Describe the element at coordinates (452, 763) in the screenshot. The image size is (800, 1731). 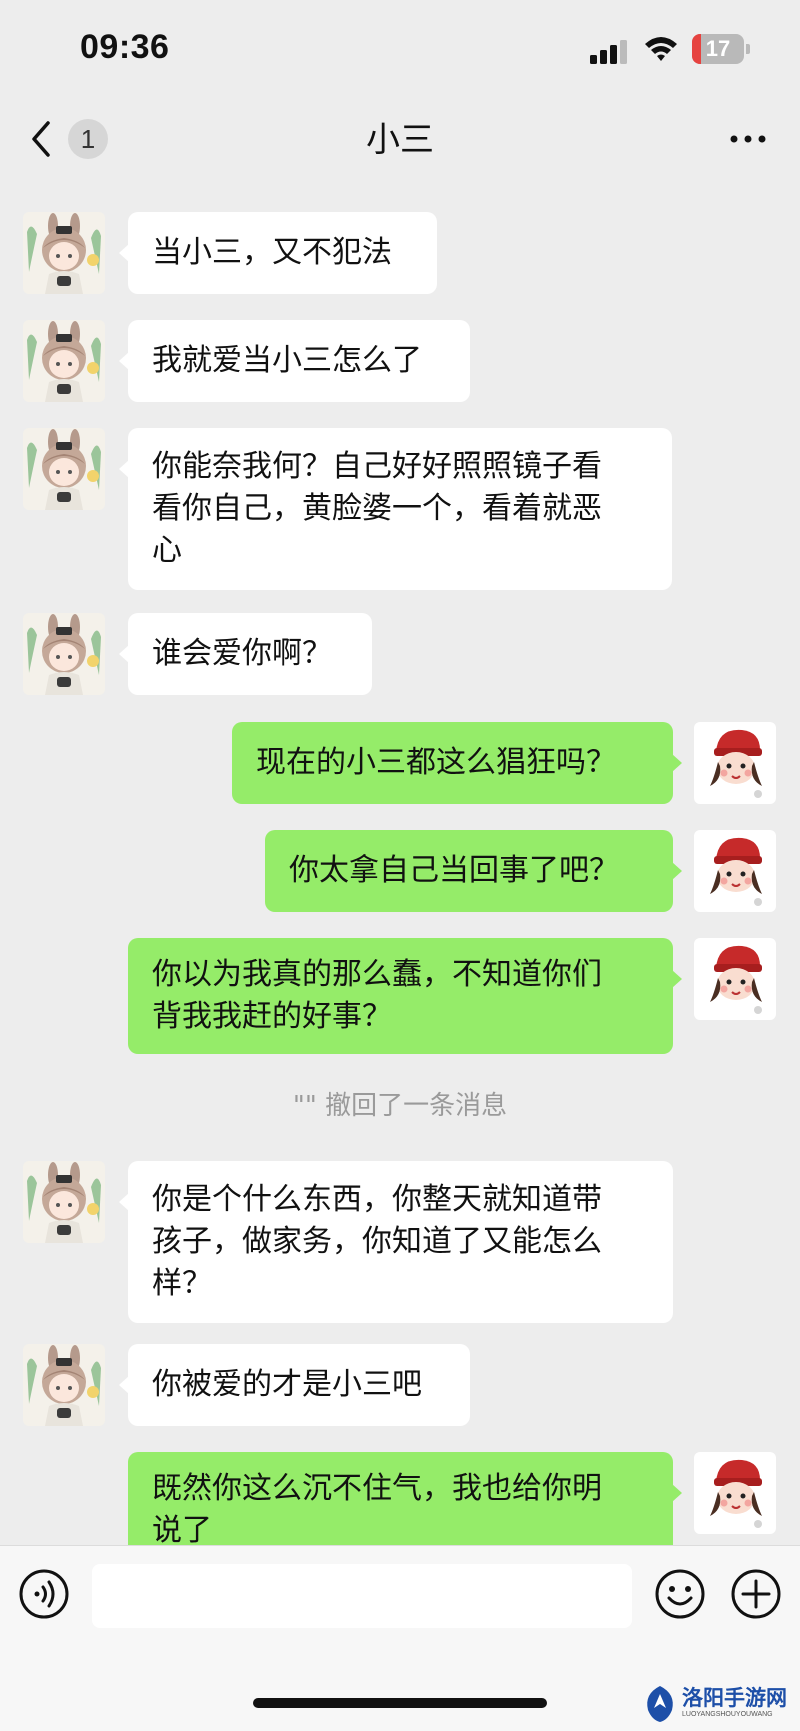
I see `message-bubble: 现在的小三都这么猖狂吗？` at that location.